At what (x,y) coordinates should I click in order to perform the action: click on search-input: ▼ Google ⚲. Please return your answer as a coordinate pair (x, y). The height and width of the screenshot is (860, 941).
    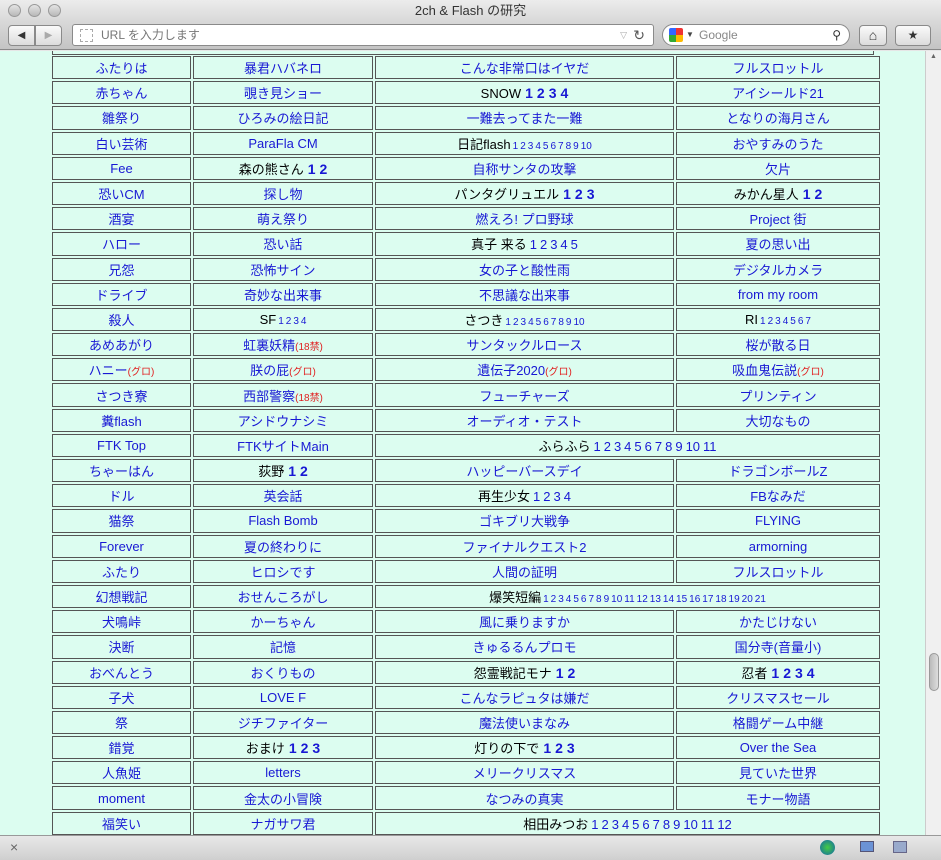
    Looking at the image, I should click on (756, 35).